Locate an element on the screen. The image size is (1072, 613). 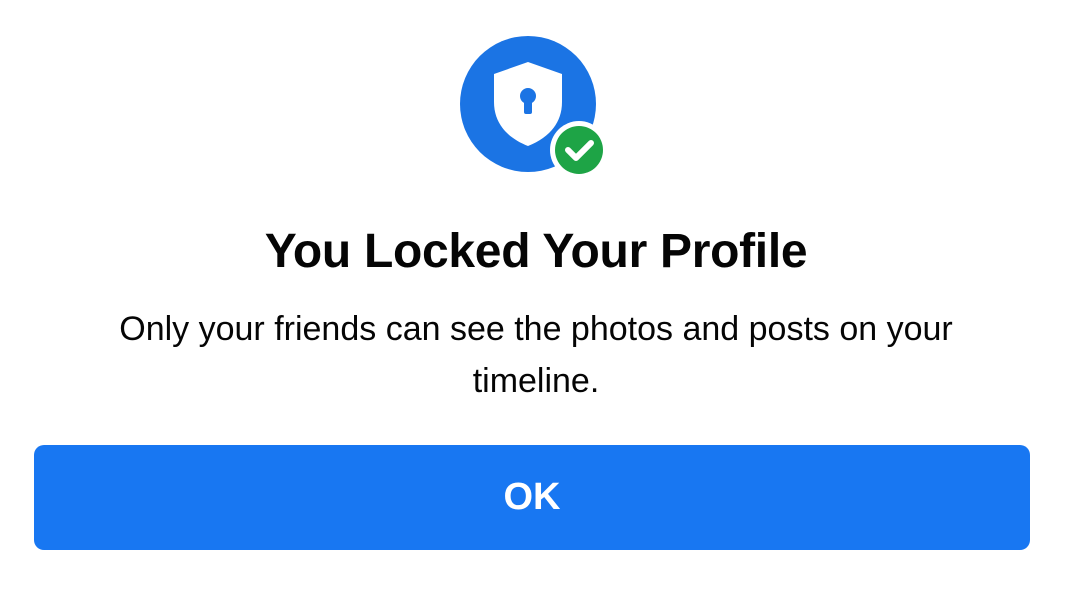
profile-lock-badge is located at coordinates (534, 107).